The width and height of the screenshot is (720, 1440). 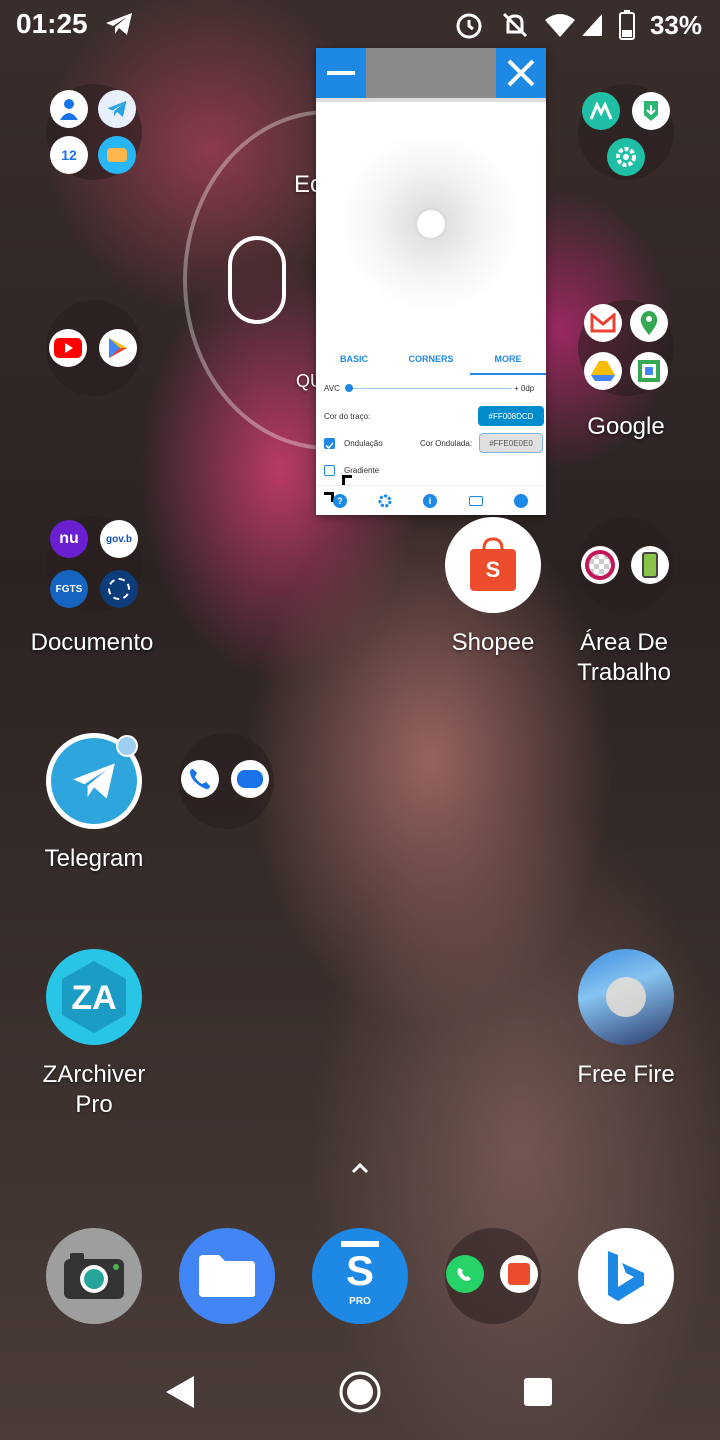 What do you see at coordinates (624, 642) in the screenshot?
I see `area-label-line1: Área De` at bounding box center [624, 642].